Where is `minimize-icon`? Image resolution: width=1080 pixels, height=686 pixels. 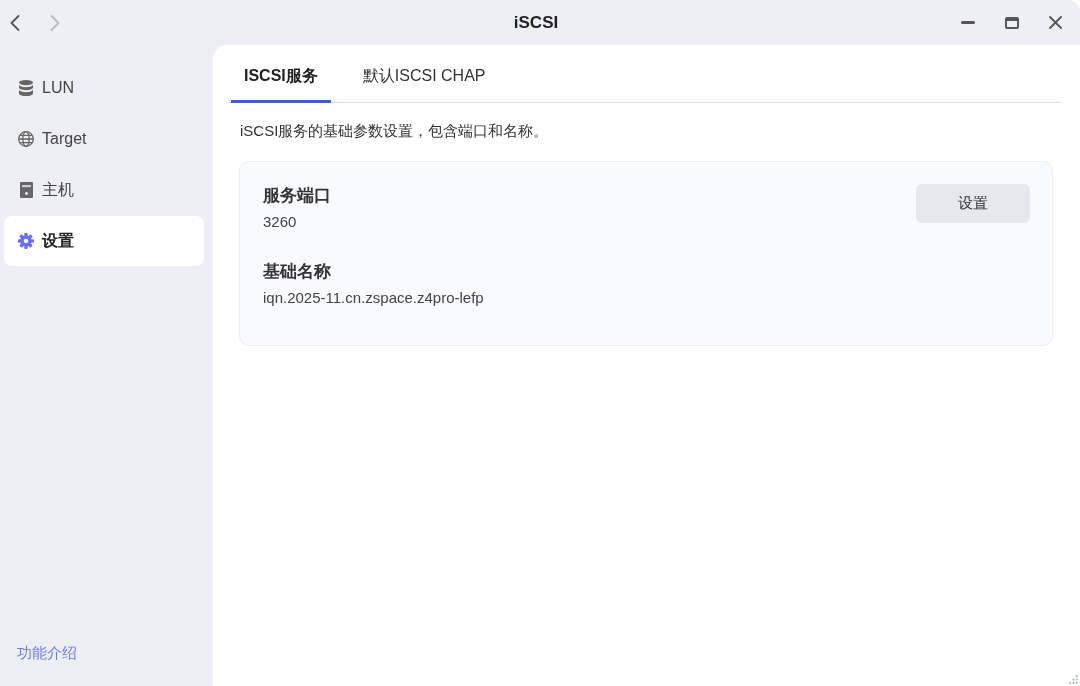 minimize-icon is located at coordinates (968, 22).